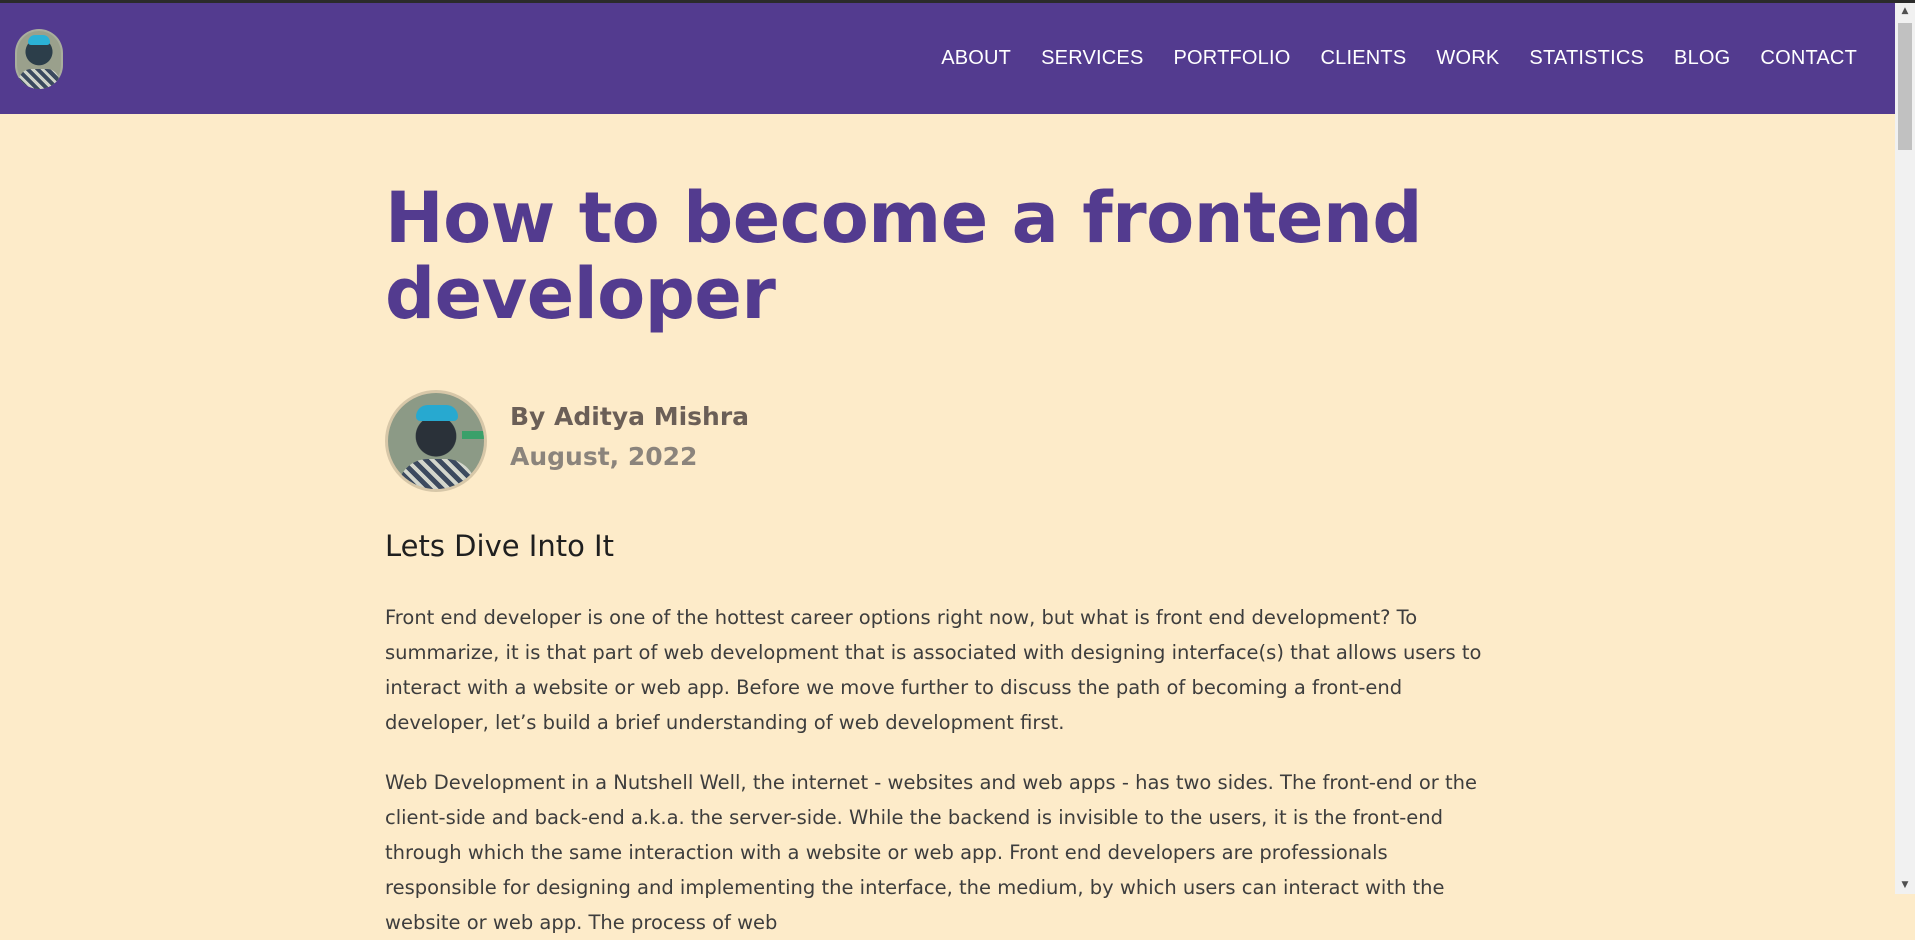 This screenshot has width=1915, height=940. What do you see at coordinates (437, 413) in the screenshot?
I see `avatar-hair` at bounding box center [437, 413].